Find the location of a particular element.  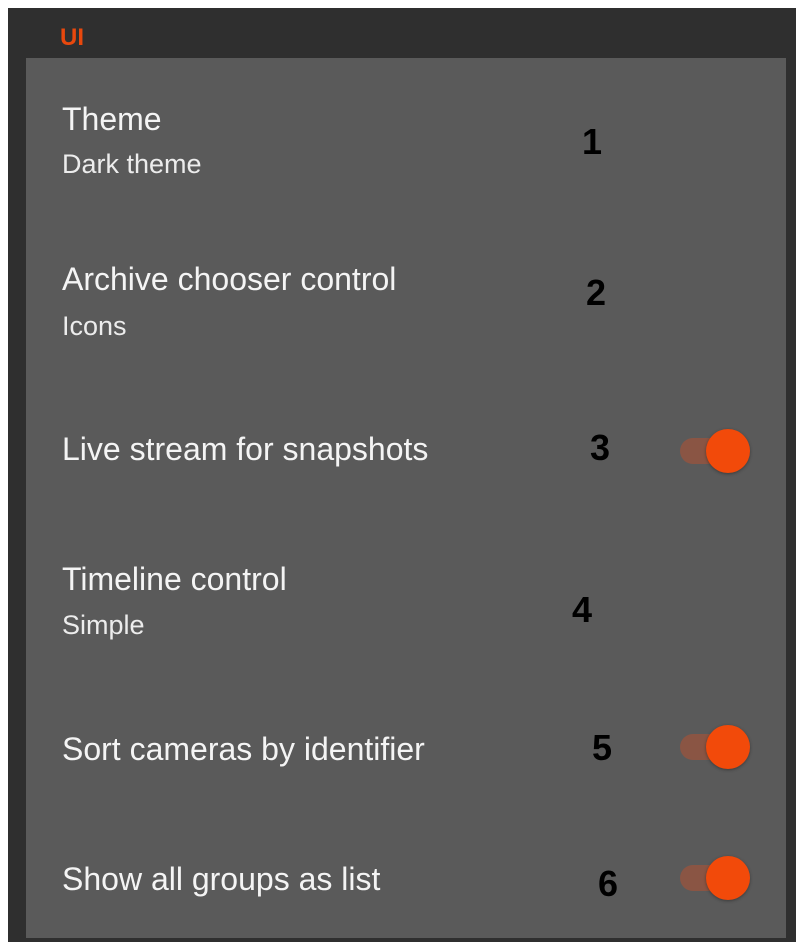

setting-sort-cameras-by-identifier: Sort cameras by identifier 5 is located at coordinates (406, 748).